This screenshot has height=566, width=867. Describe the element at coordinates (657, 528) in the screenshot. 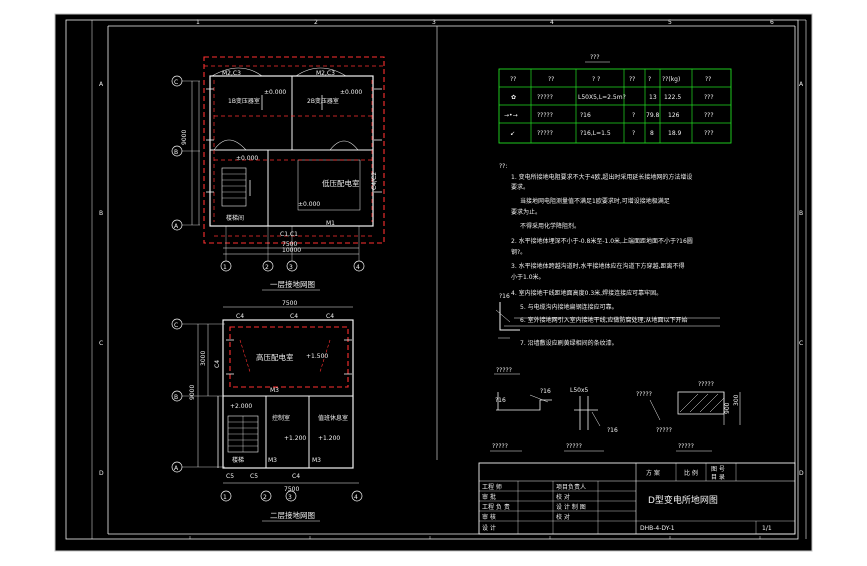

I see `tb-drawing-number: DHB-4-DY-1` at that location.